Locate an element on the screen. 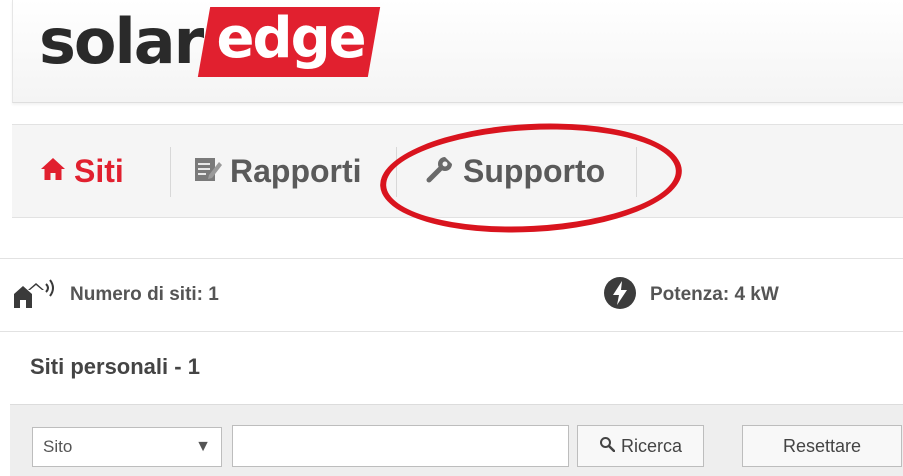 Image resolution: width=903 pixels, height=476 pixels. stat-site-count: Numero di siti: 1 is located at coordinates (115, 295).